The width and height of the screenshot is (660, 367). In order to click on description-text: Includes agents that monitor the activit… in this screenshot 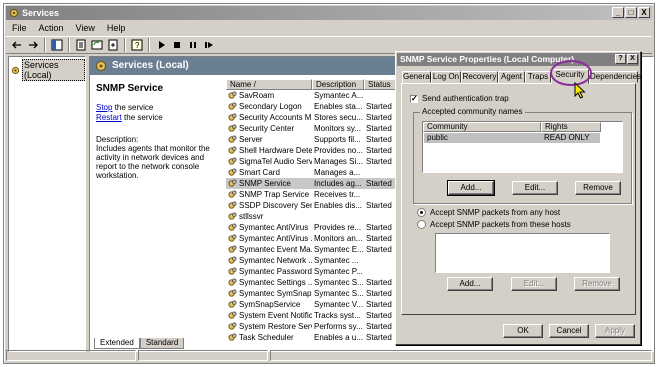, I will do `click(153, 162)`.